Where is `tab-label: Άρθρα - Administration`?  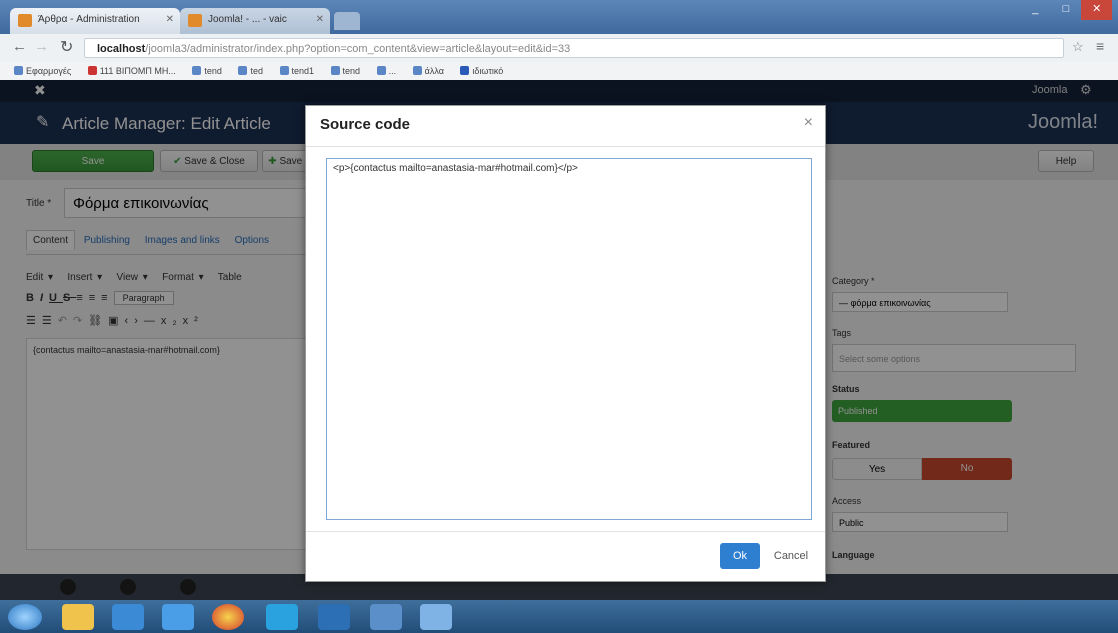 tab-label: Άρθρα - Administration is located at coordinates (89, 19).